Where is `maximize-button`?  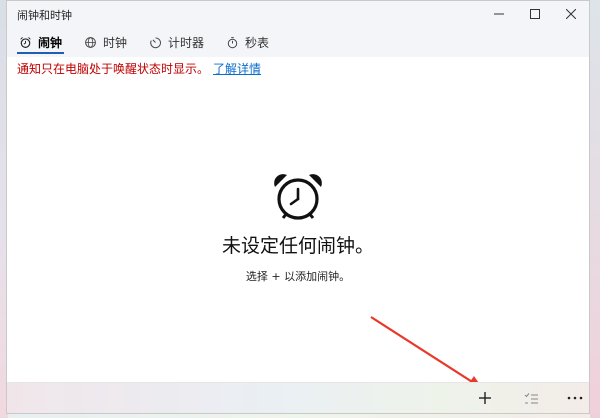 maximize-button is located at coordinates (535, 14).